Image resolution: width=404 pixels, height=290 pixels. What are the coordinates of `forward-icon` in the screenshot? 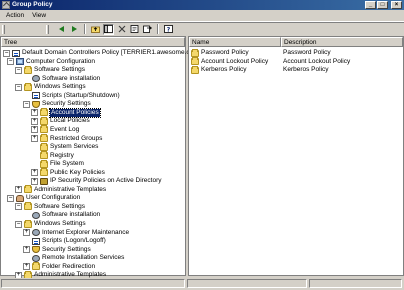 It's located at (74, 29).